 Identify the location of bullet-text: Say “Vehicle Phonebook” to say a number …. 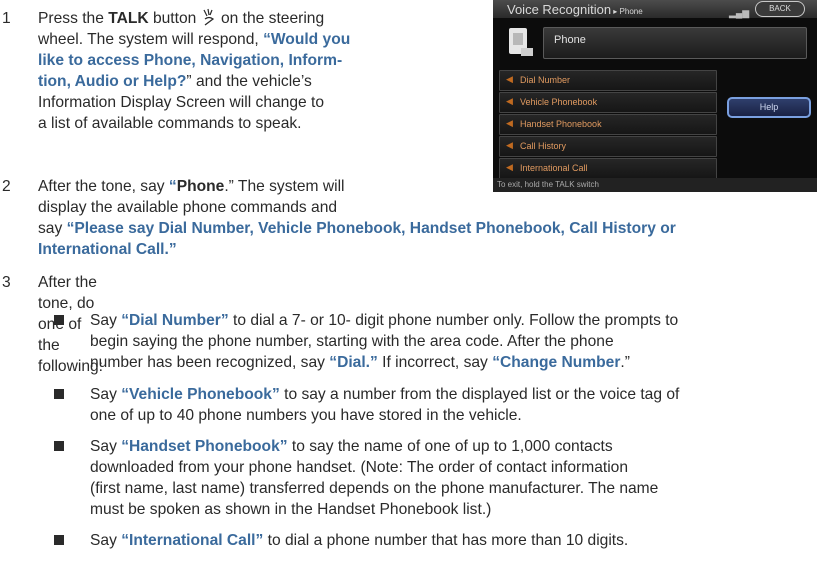
(385, 405).